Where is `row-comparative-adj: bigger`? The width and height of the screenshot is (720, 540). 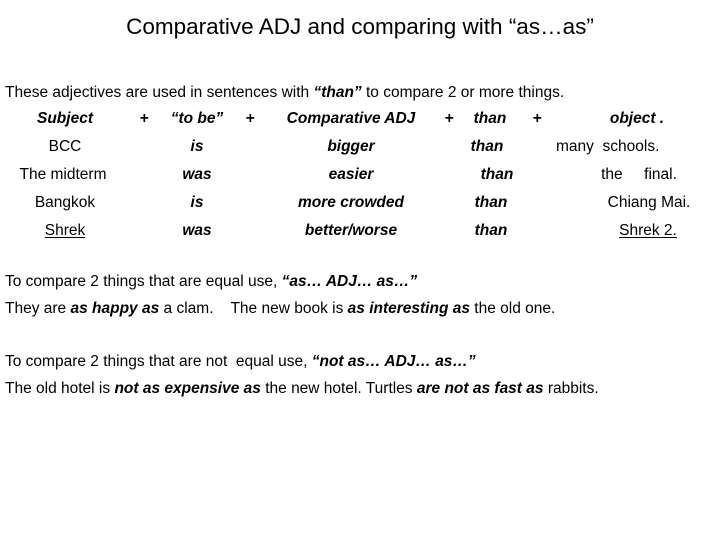
row-comparative-adj: bigger is located at coordinates (351, 146).